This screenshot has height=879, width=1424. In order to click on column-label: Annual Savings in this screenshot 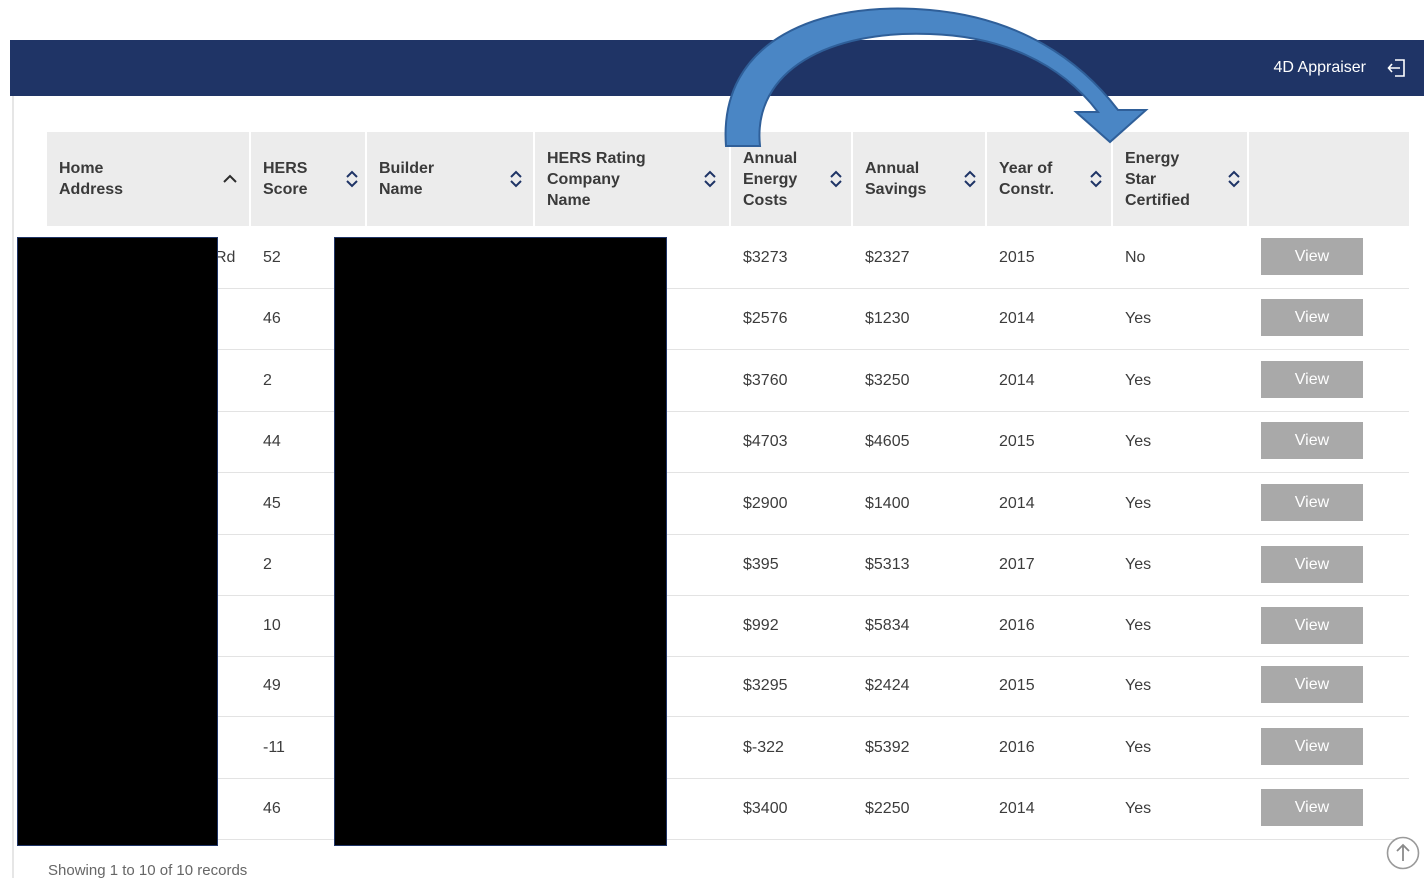, I will do `click(896, 179)`.